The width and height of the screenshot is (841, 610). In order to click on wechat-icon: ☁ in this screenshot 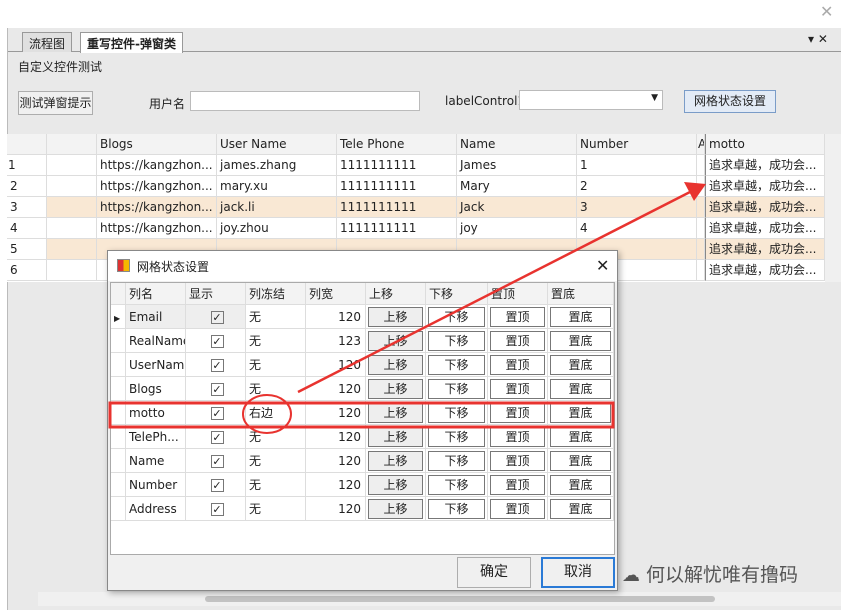, I will do `click(631, 575)`.